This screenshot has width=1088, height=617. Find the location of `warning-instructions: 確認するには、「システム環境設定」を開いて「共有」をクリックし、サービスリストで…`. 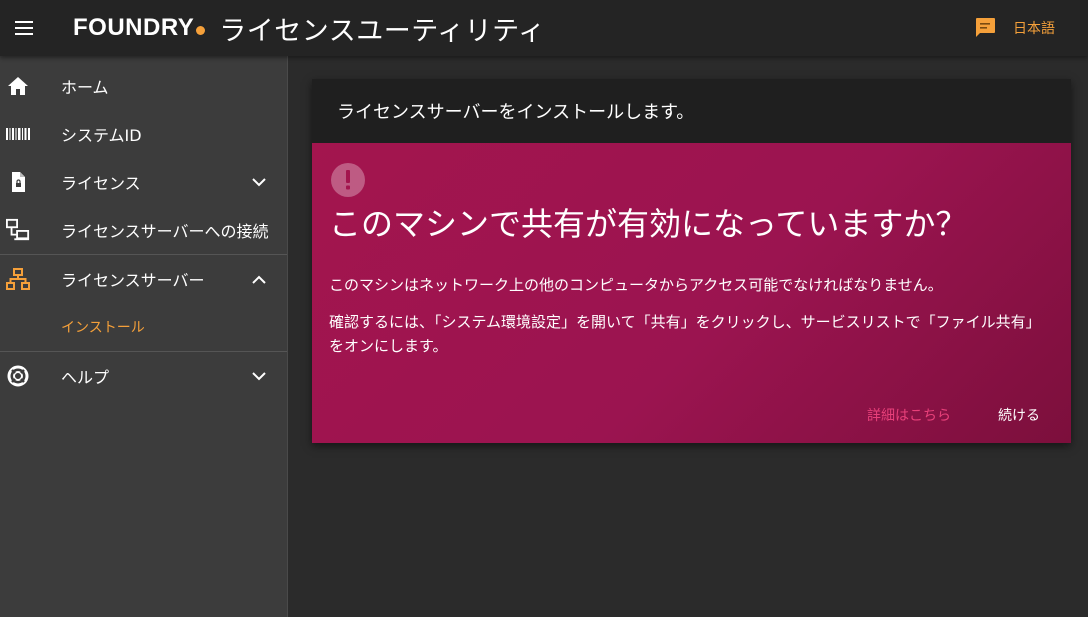

warning-instructions: 確認するには、「システム環境設定」を開いて「共有」をクリックし、サービスリストで… is located at coordinates (685, 334).